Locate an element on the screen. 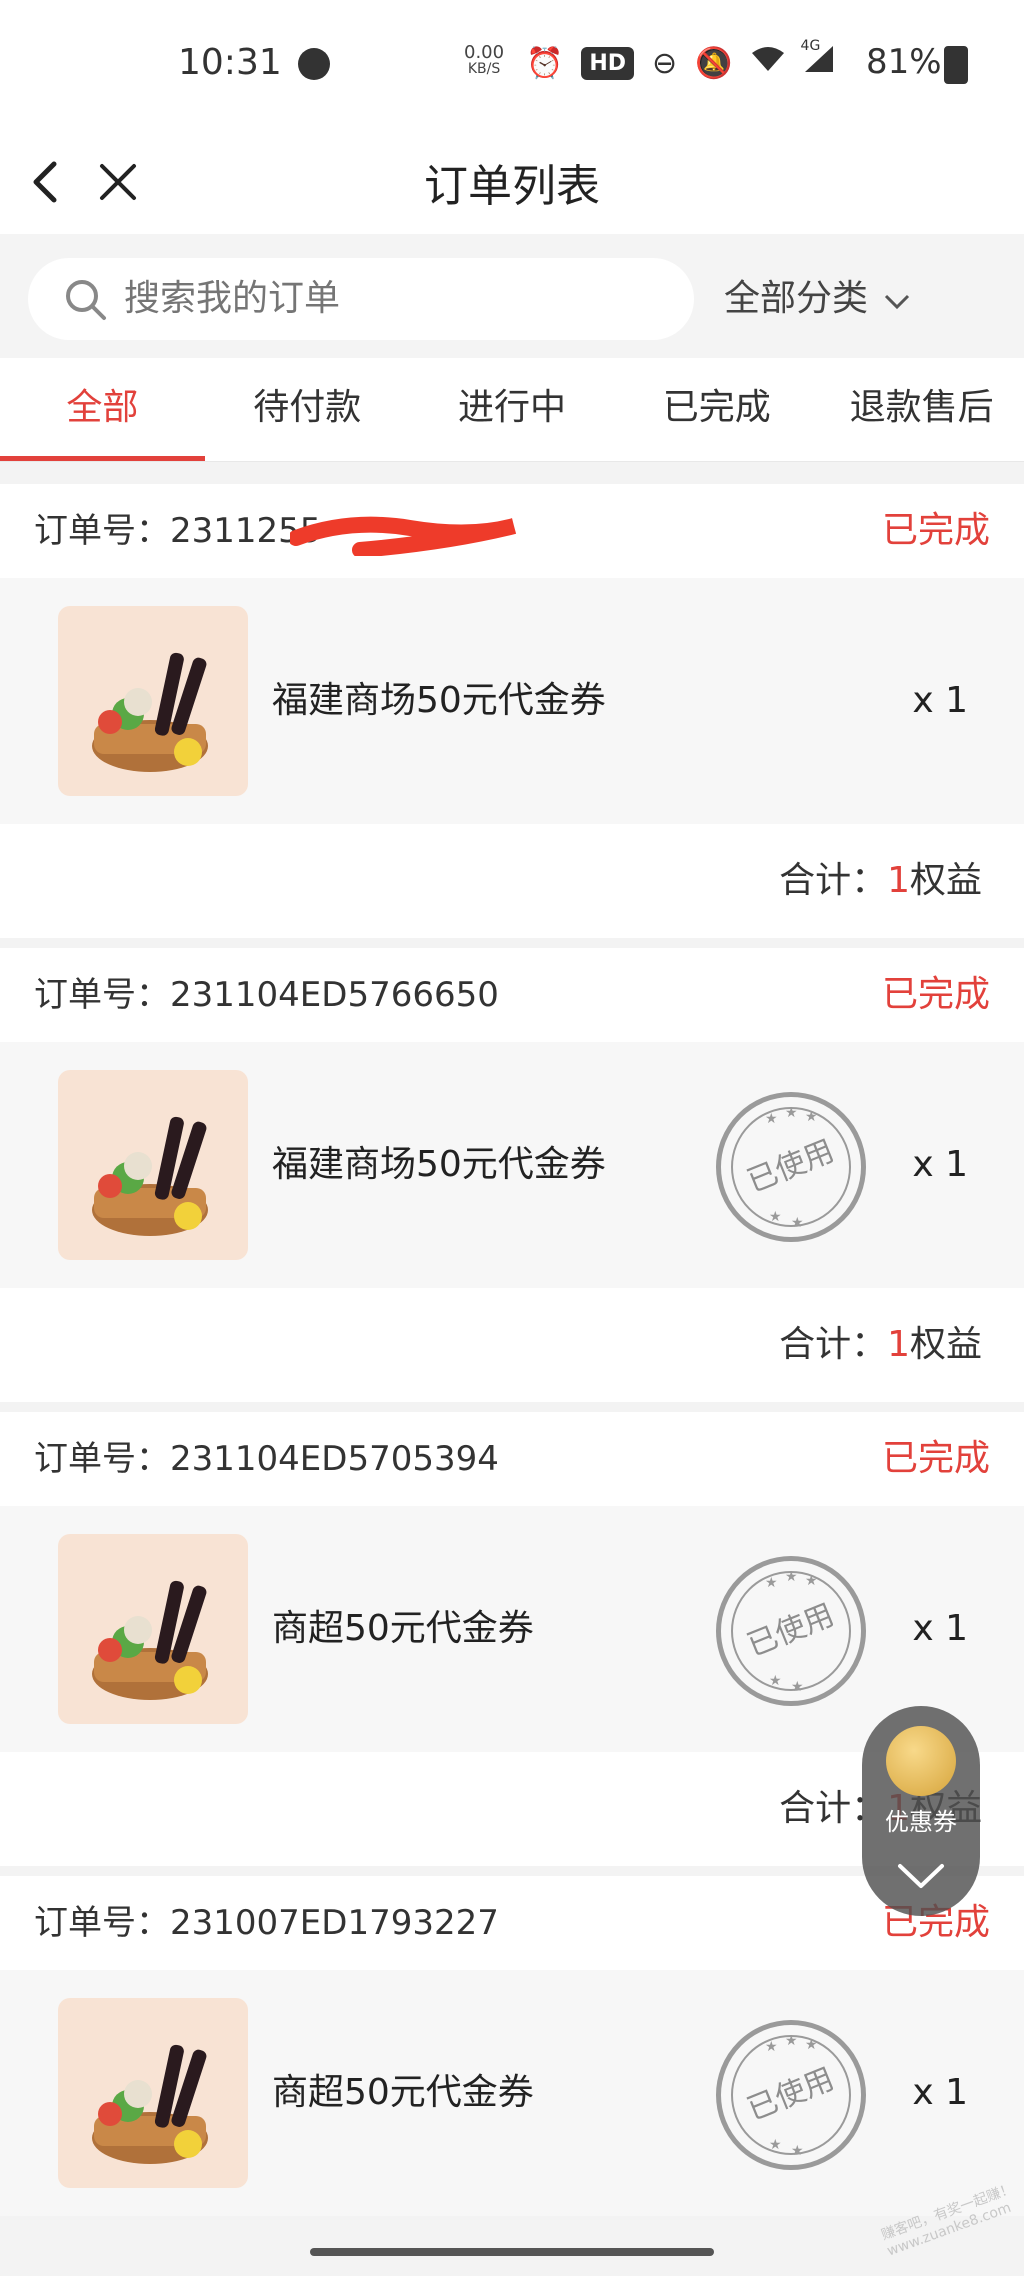  coupon-float-label: 优惠券 is located at coordinates (921, 1822).